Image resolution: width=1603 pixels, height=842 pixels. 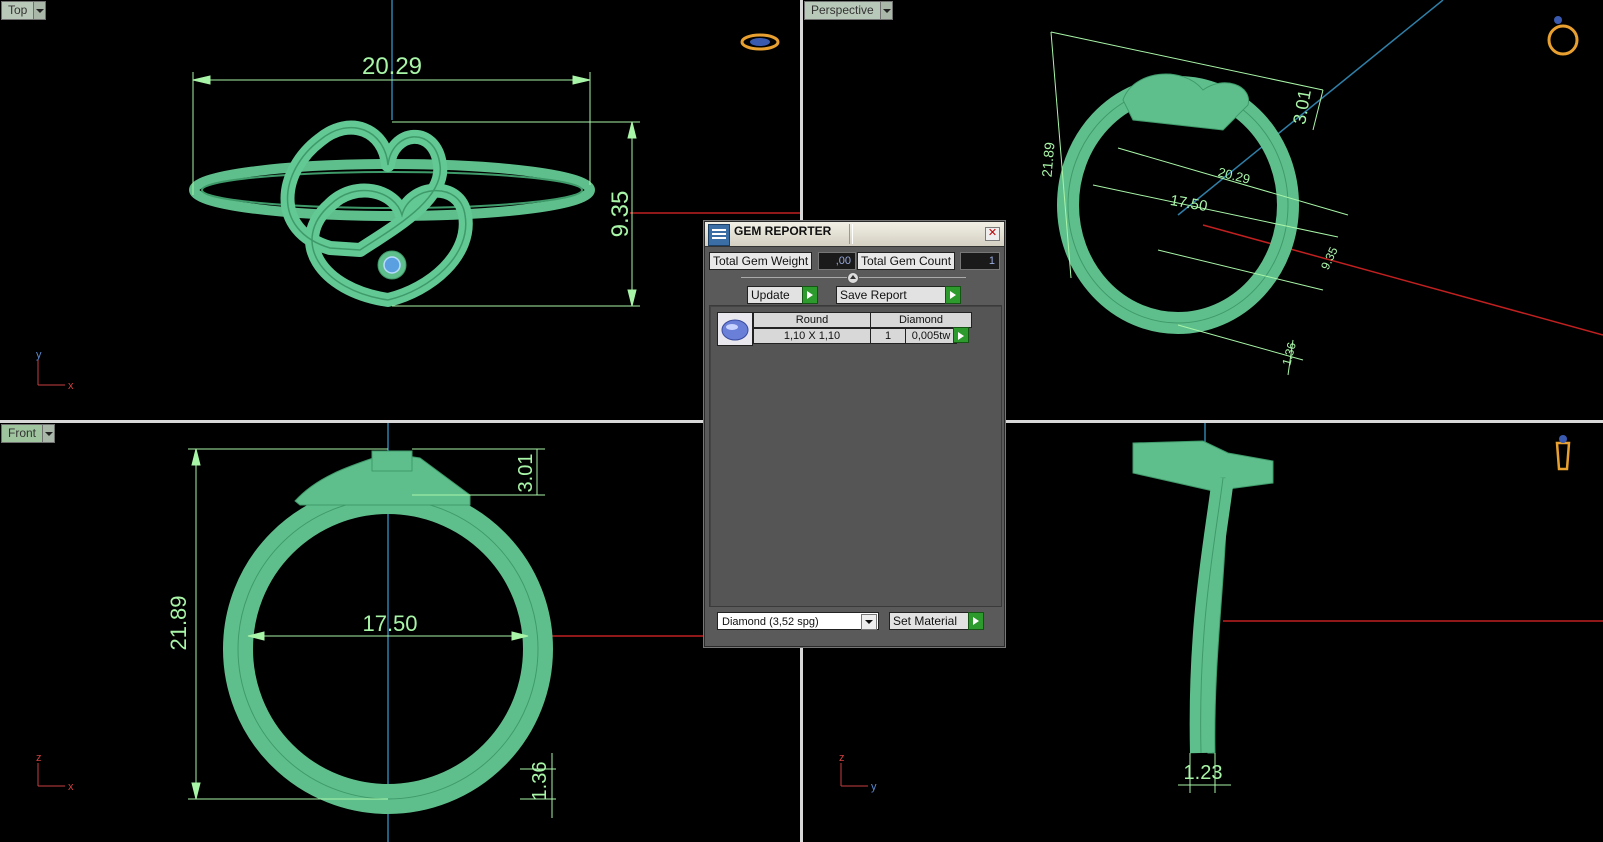 I want to click on viewport-label-text: Perspective, so click(x=842, y=10).